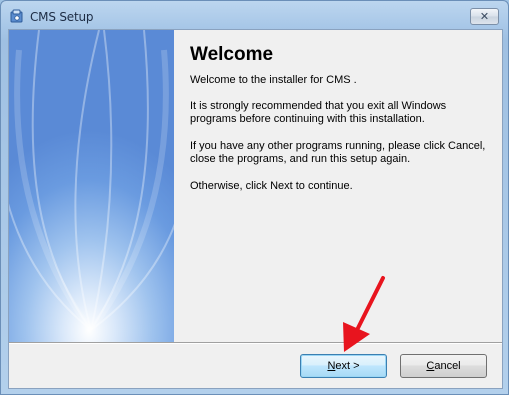 This screenshot has height=395, width=509. What do you see at coordinates (271, 186) in the screenshot?
I see `otherwise-text: Otherwise, click Next to continue.` at bounding box center [271, 186].